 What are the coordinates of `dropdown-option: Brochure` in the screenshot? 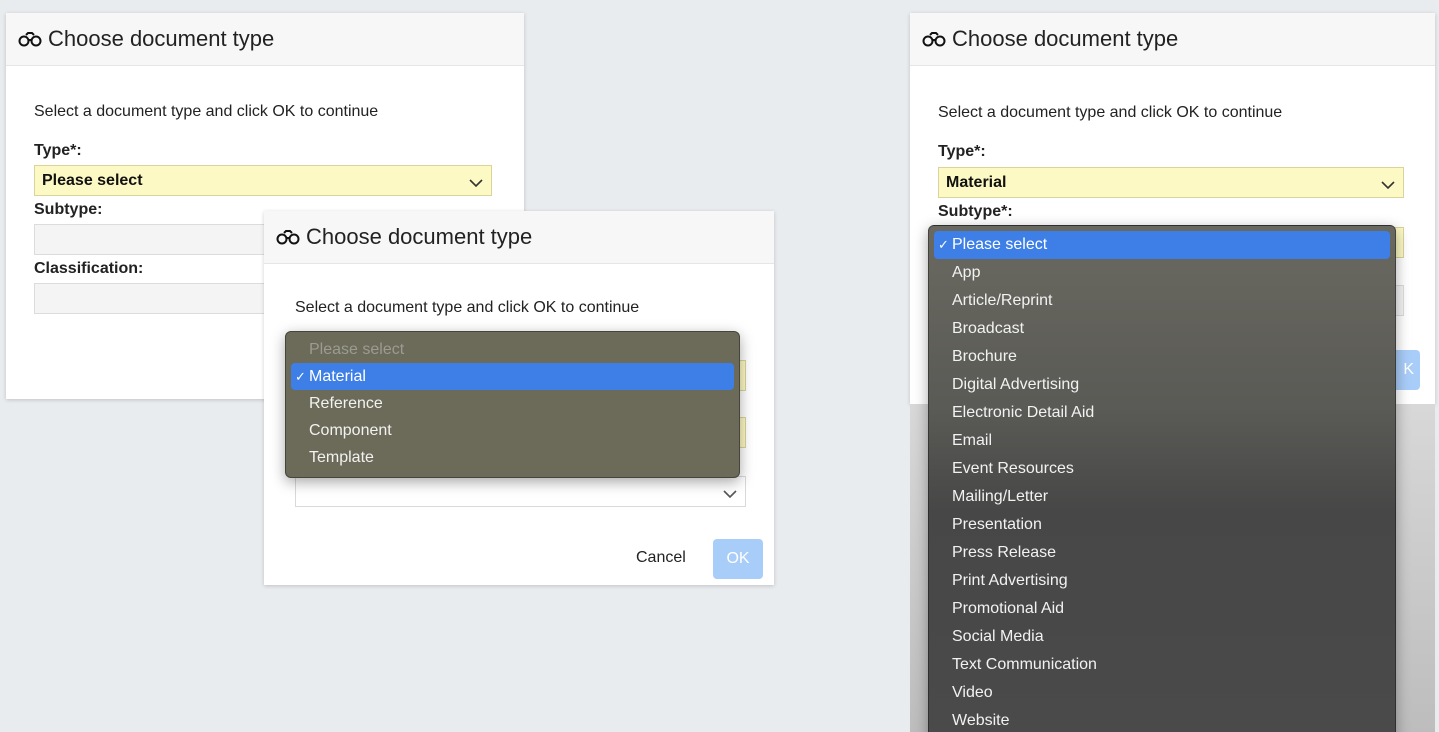 It's located at (1162, 357).